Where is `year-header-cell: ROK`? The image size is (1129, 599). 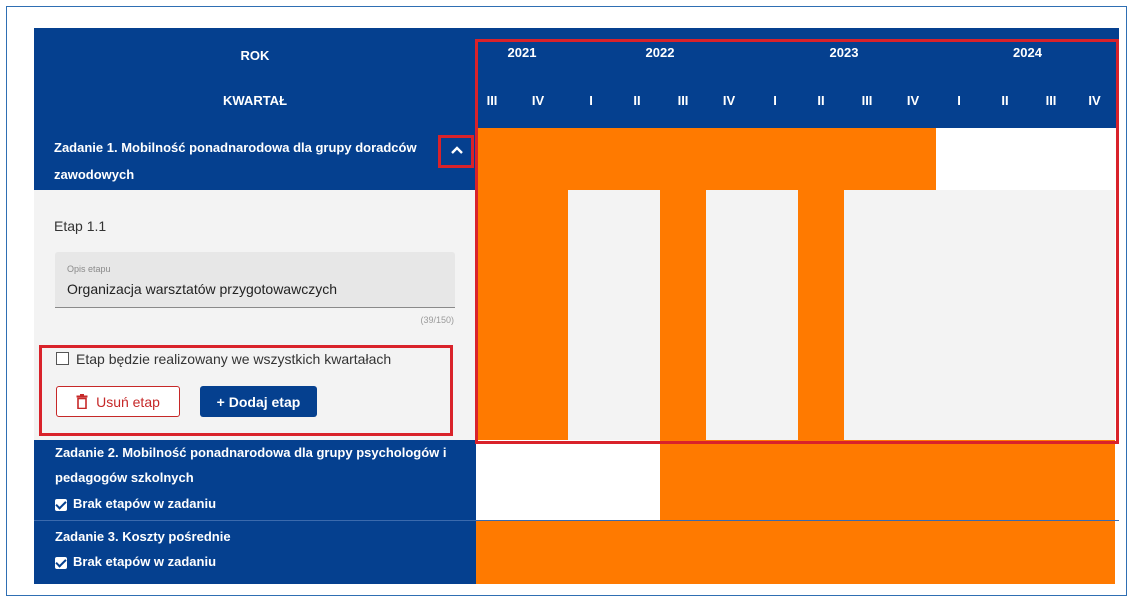
year-header-cell: ROK is located at coordinates (255, 55).